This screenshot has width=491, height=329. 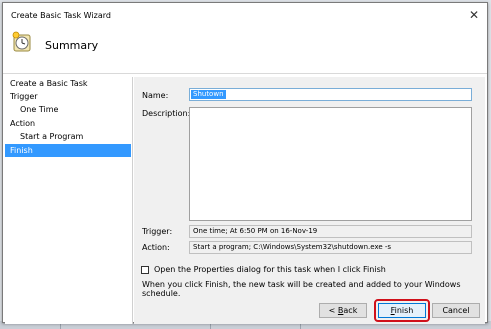 I want to click on finish-button: Finish, so click(x=402, y=310).